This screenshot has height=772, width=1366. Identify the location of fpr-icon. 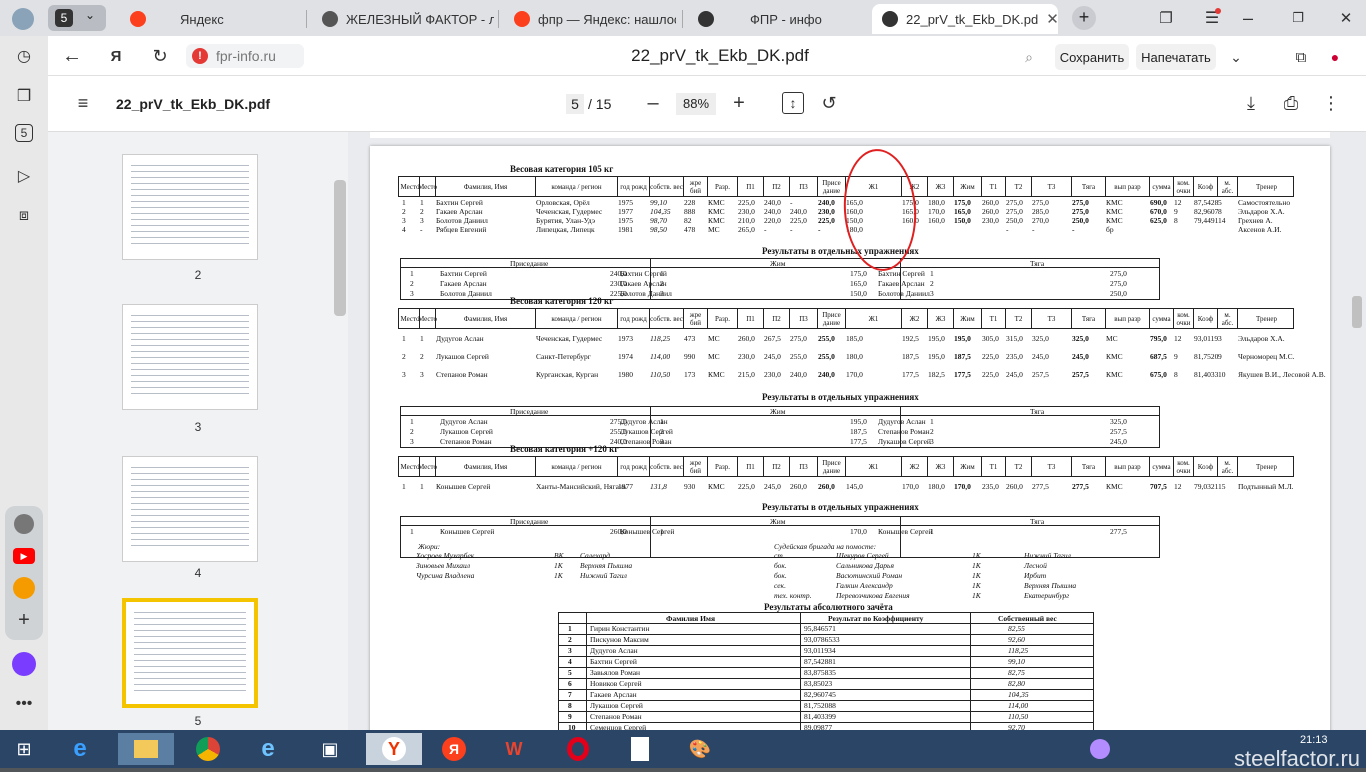
(890, 19).